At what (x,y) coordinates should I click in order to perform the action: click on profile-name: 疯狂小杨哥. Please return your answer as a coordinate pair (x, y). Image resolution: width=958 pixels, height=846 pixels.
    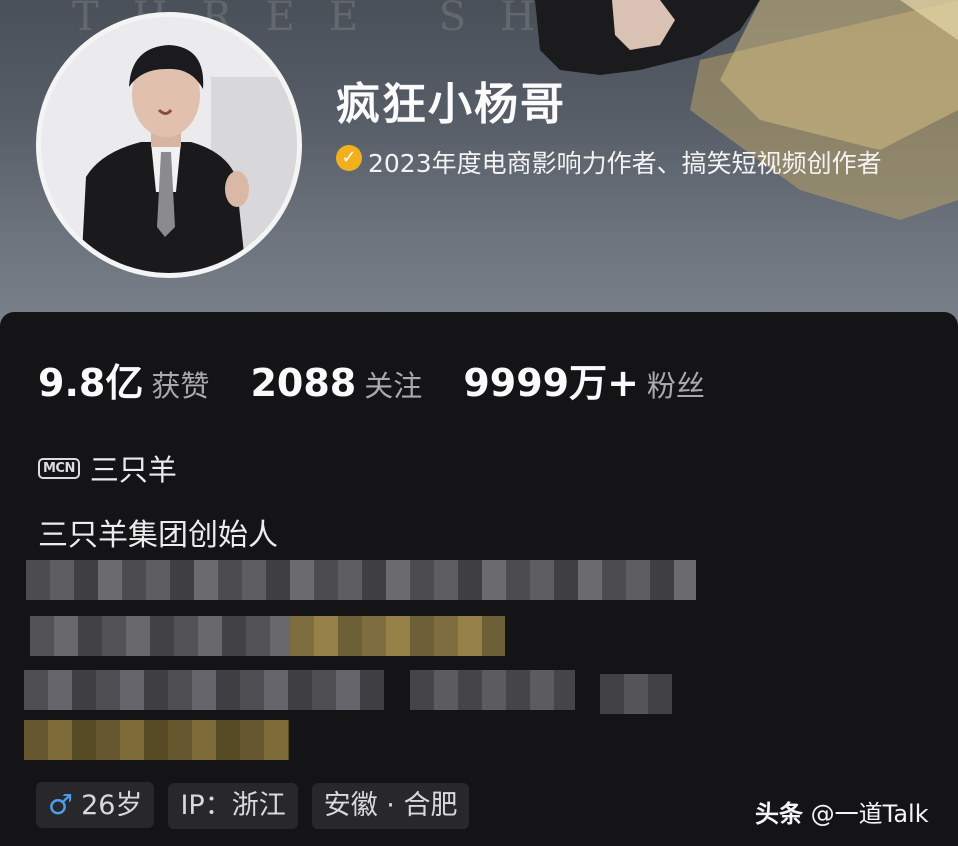
    Looking at the image, I should click on (451, 104).